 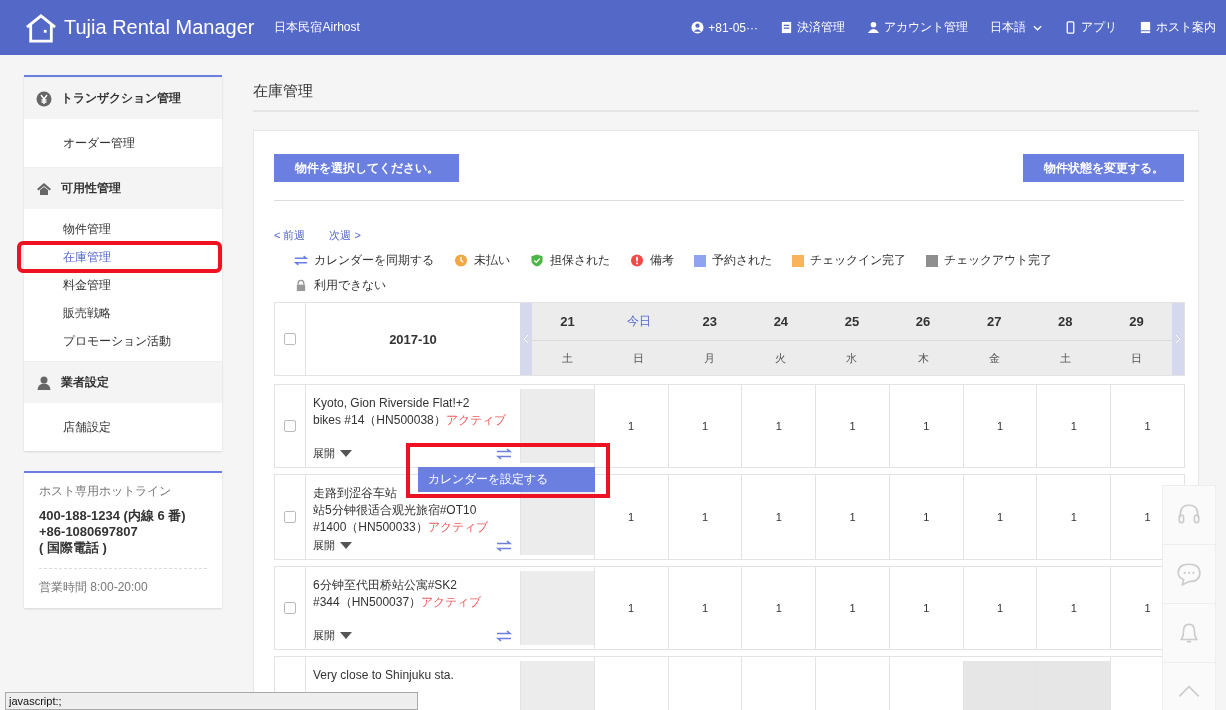 I want to click on chevron-down-icon, so click(x=1037, y=27).